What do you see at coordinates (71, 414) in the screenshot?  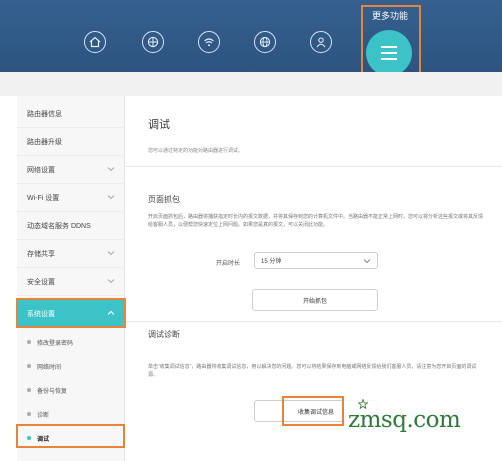 I see `sidebar-subitem-diagnosis: 诊断` at bounding box center [71, 414].